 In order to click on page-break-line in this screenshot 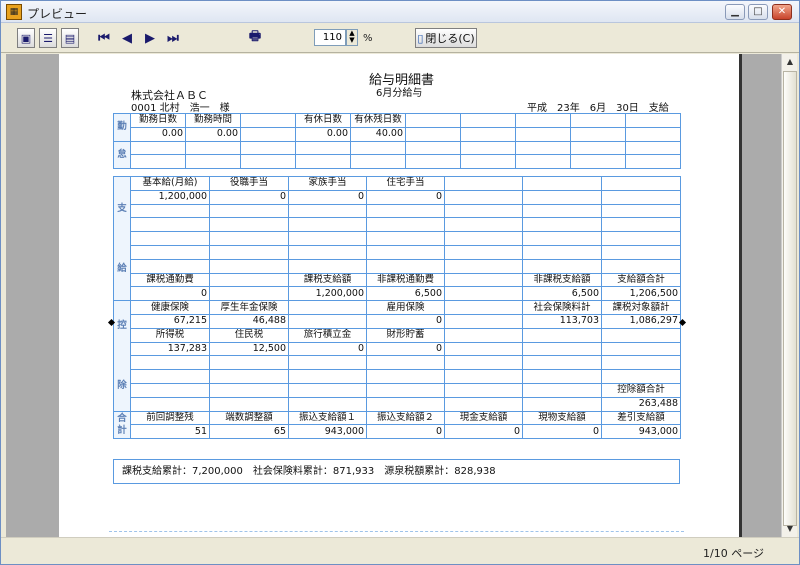, I will do `click(396, 531)`.